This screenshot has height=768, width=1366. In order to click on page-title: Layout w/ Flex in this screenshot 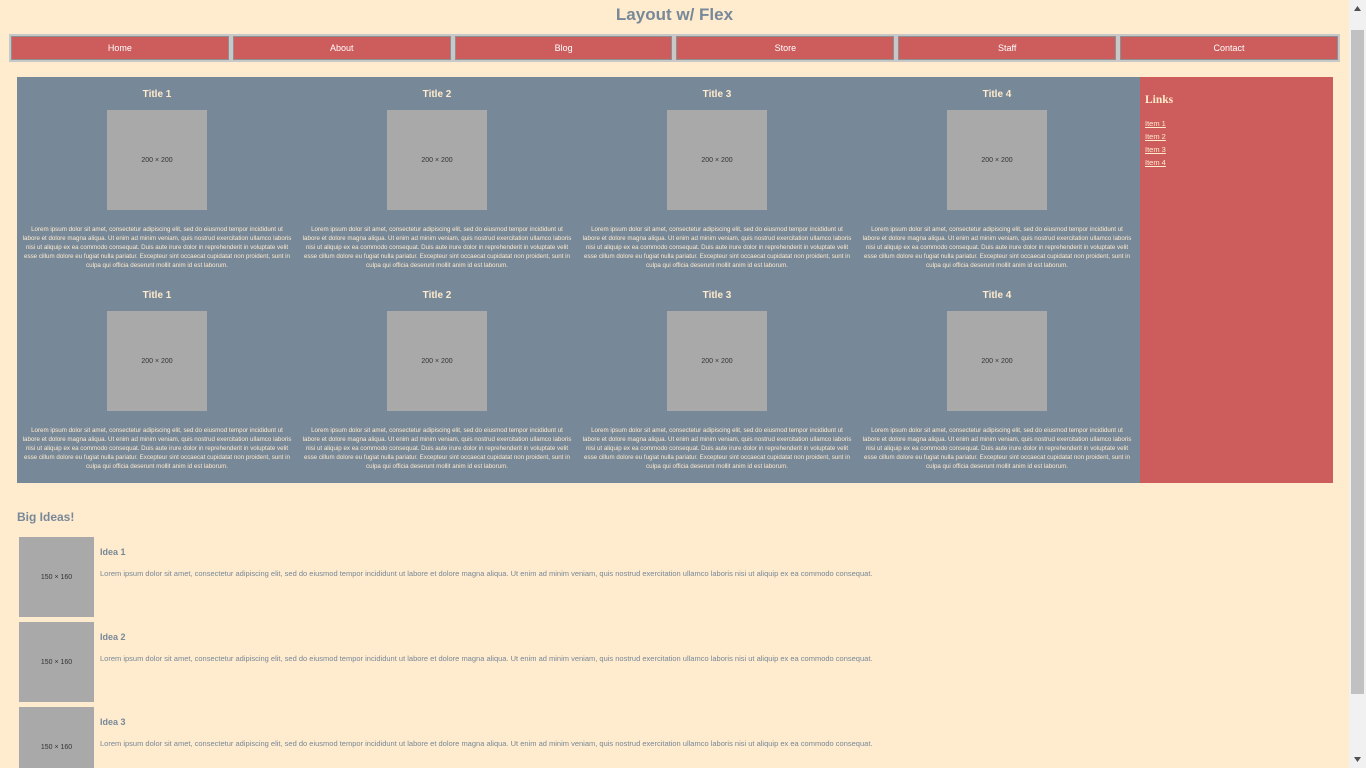, I will do `click(674, 14)`.